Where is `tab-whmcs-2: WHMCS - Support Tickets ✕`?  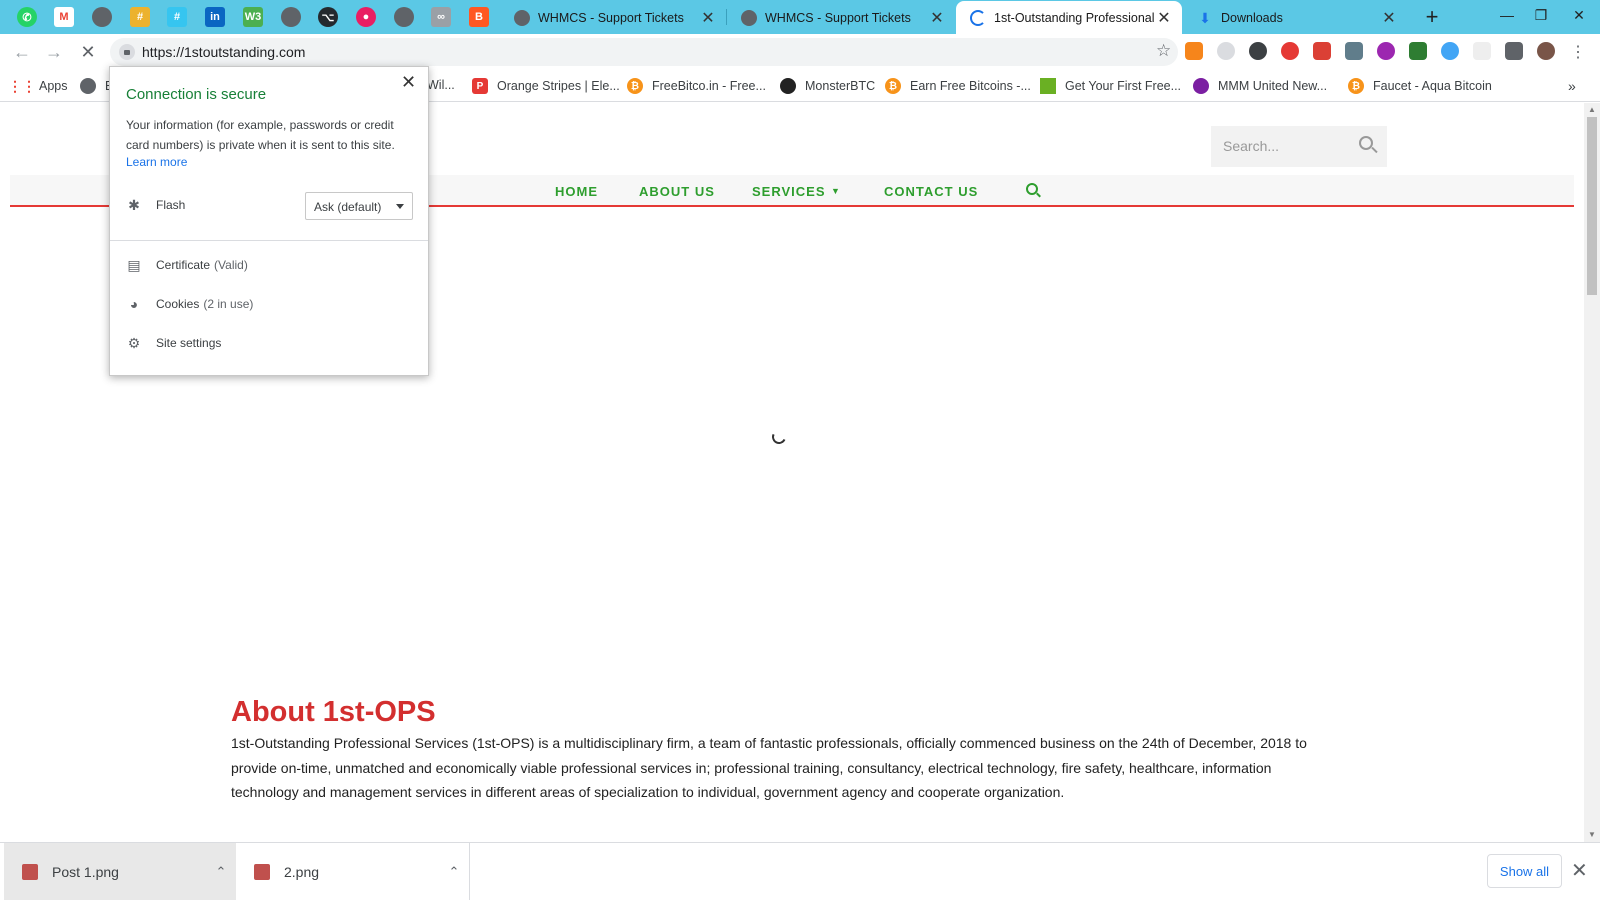
tab-whmcs-2: WHMCS - Support Tickets ✕ is located at coordinates (841, 17).